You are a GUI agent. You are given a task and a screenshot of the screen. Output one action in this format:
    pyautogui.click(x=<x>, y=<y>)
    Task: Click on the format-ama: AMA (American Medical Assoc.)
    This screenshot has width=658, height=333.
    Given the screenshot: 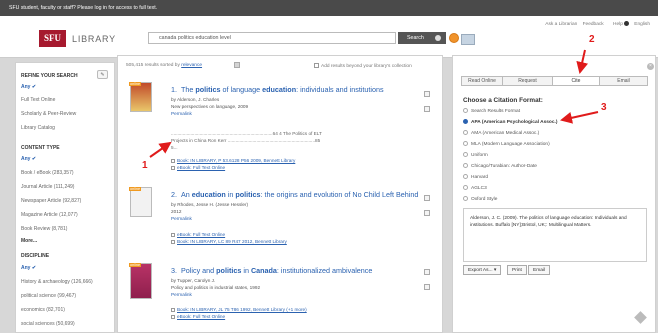 What is the action you would take?
    pyautogui.click(x=501, y=133)
    